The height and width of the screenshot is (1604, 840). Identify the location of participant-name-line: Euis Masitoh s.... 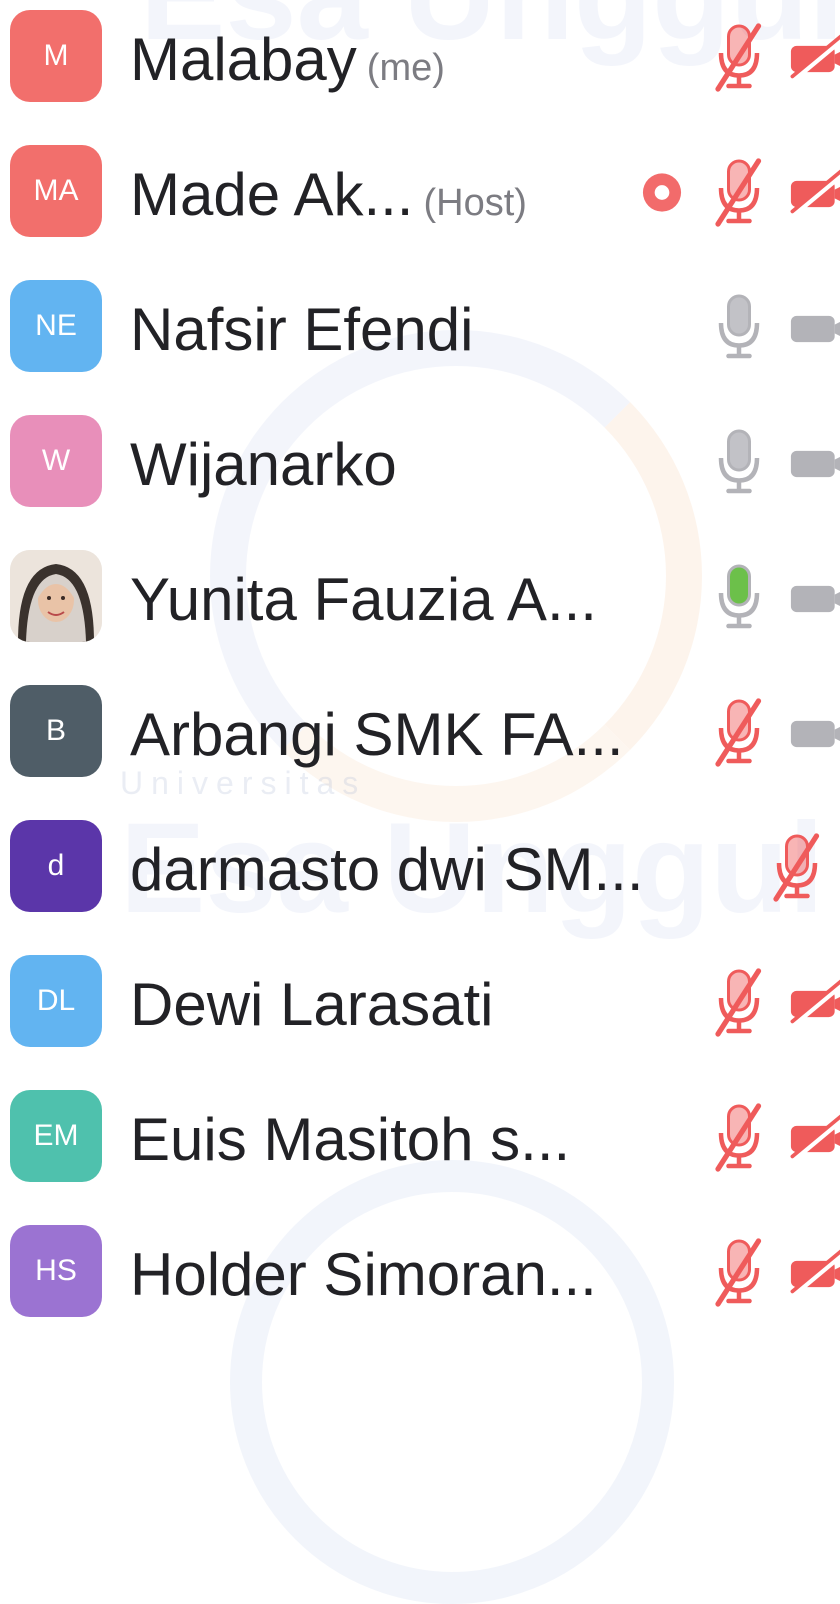
(350, 1140).